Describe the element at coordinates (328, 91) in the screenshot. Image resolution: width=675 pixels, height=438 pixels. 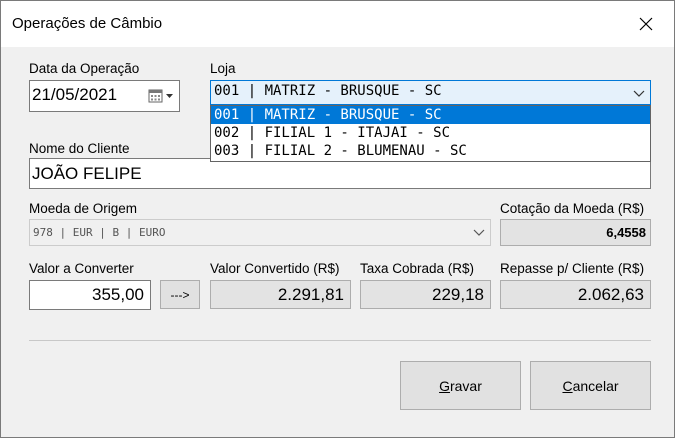
I see `store-selected-value: 001 | MATRIZ - BRUSQUE - SC` at that location.